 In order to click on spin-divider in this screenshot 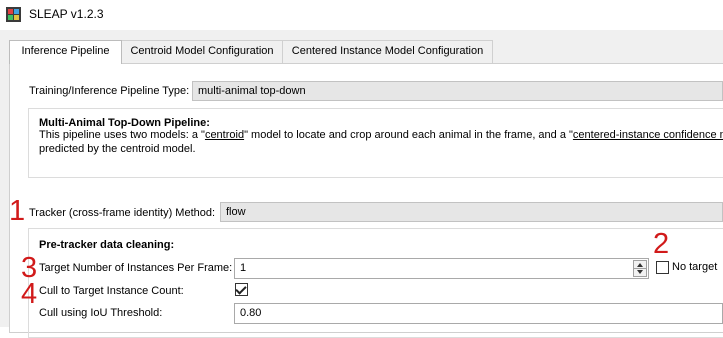, I will do `click(640, 268)`.